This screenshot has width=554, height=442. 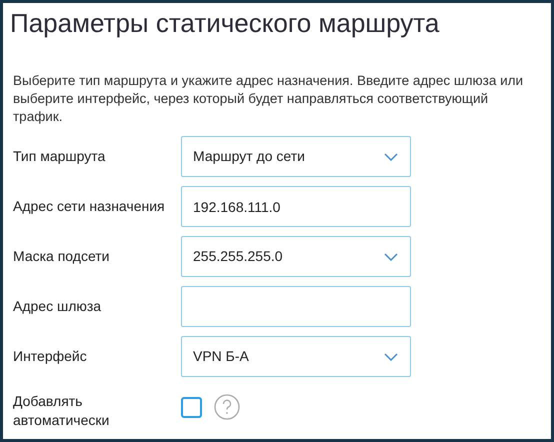 I want to click on dropdown: Маршрут до сети, so click(x=296, y=156).